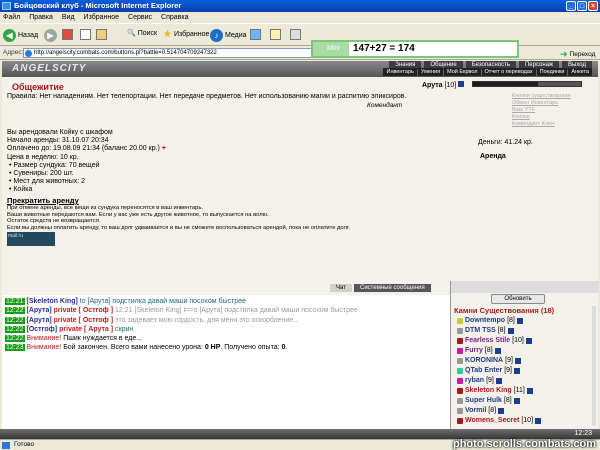  What do you see at coordinates (415, 49) in the screenshot?
I see `mini-calculator: Mini 147+27 = 174` at bounding box center [415, 49].